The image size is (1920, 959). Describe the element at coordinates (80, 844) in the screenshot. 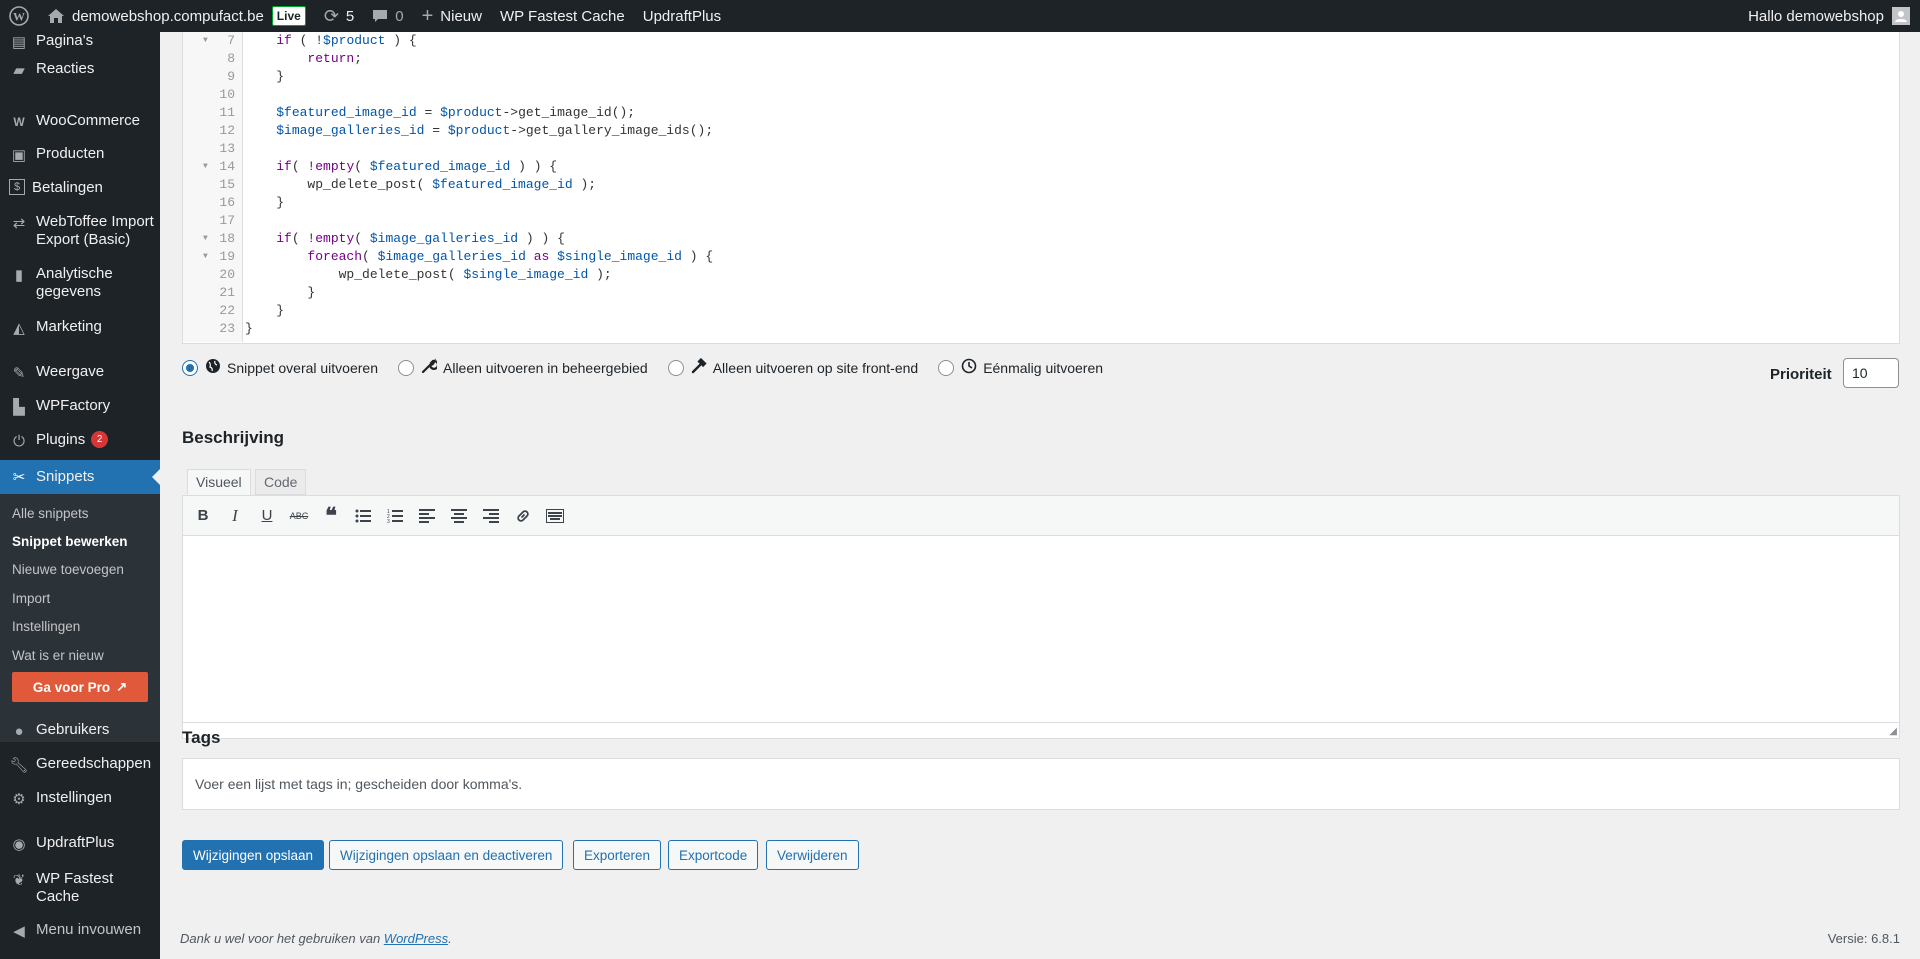

I see `sidebar-item-updraftplus: ◉ UpdraftPlus` at that location.